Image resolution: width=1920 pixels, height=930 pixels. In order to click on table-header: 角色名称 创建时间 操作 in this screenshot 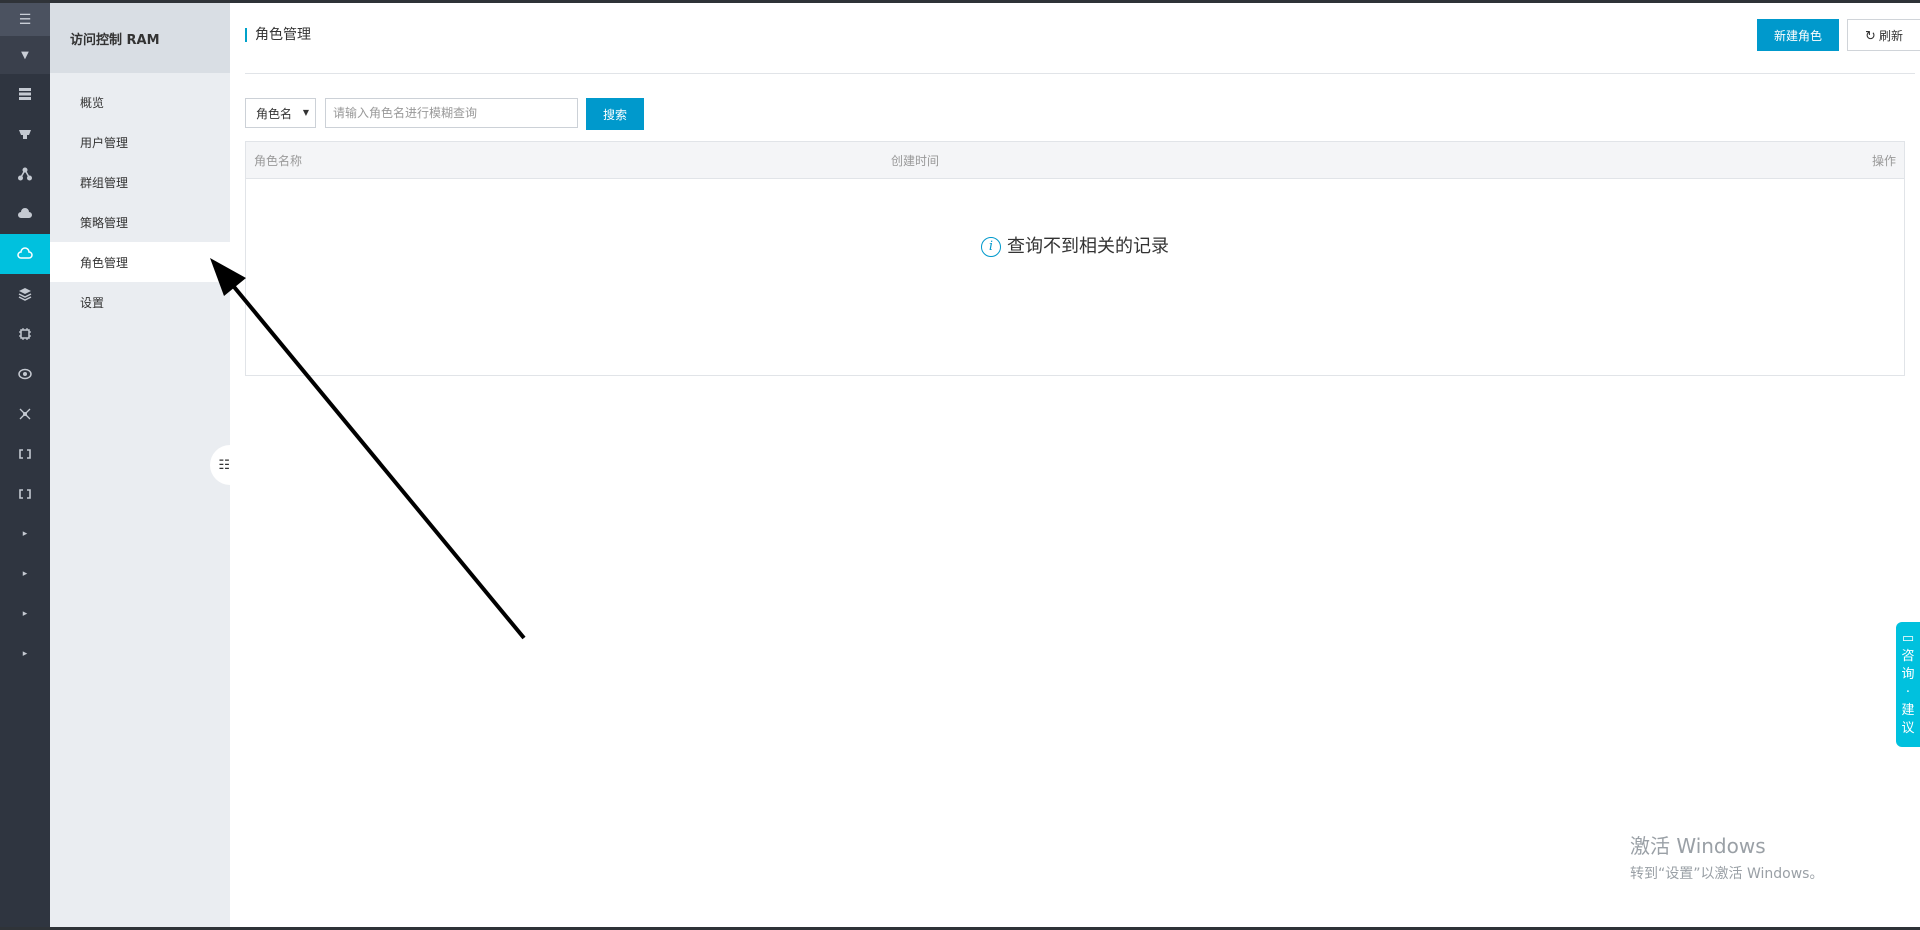, I will do `click(1075, 160)`.